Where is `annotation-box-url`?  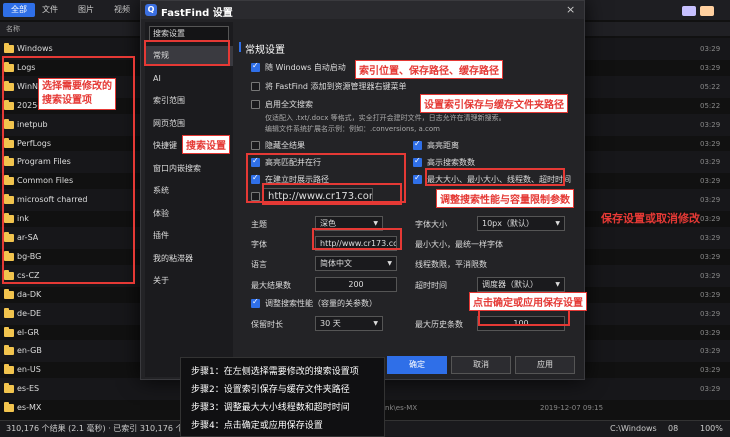
annotation-box-url is located at coordinates (332, 194).